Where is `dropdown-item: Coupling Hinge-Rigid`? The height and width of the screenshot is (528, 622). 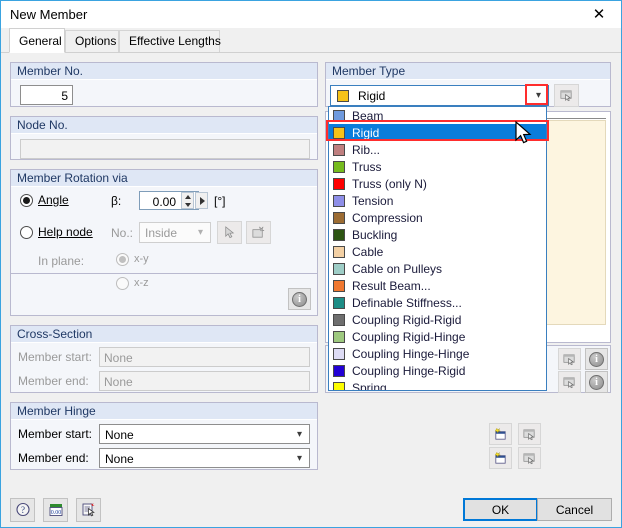 dropdown-item: Coupling Hinge-Rigid is located at coordinates (437, 370).